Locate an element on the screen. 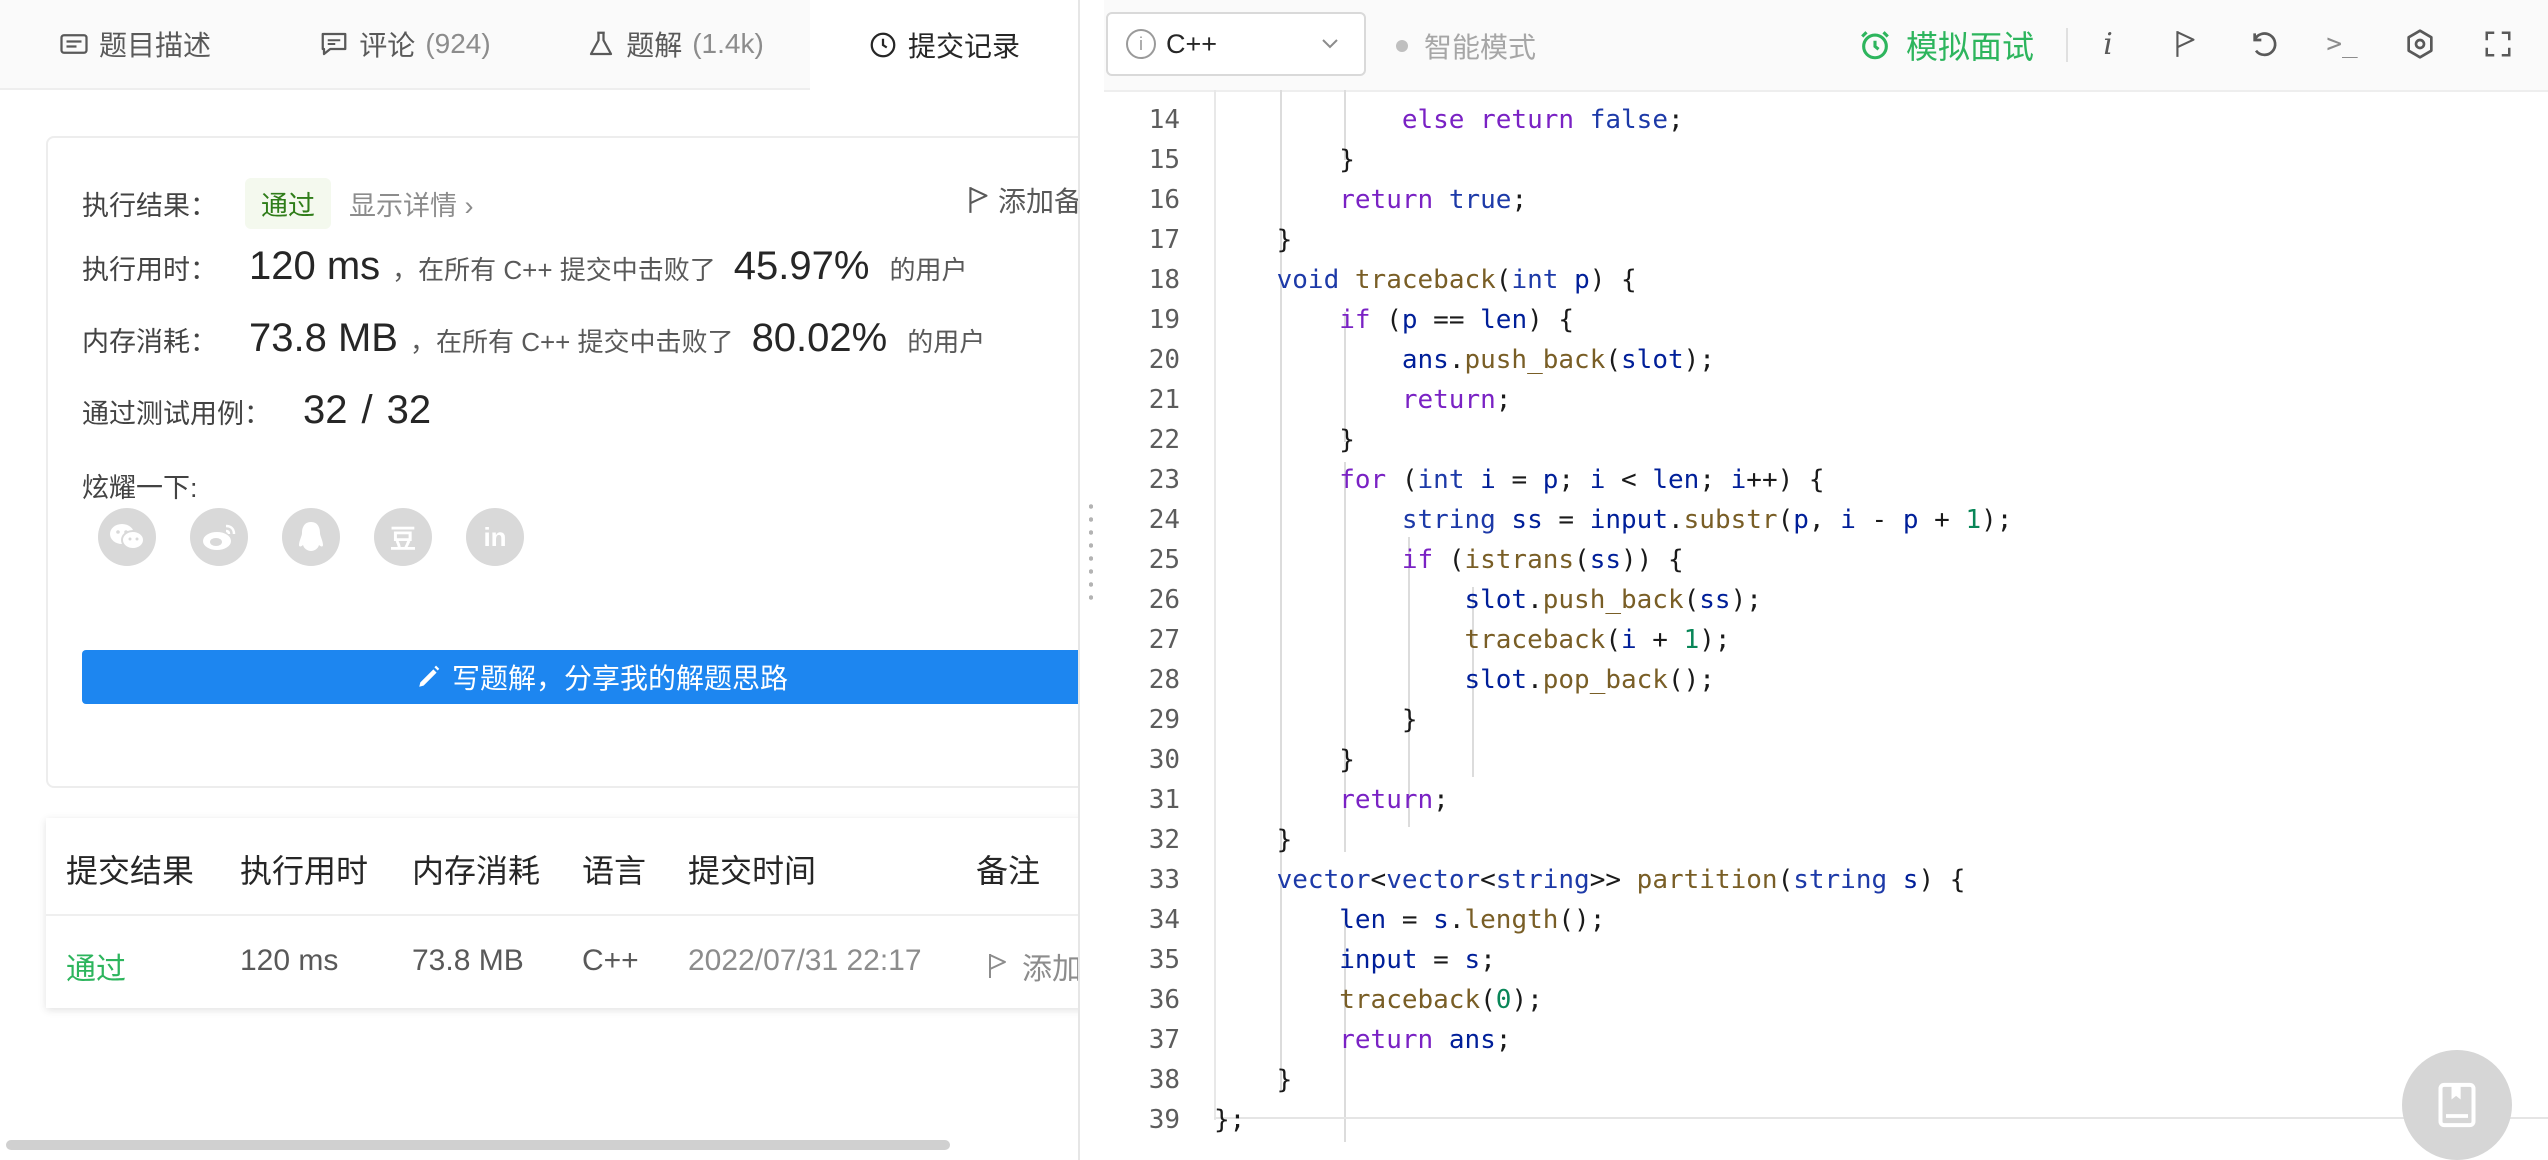 This screenshot has width=2548, height=1160. info-button: i is located at coordinates (2108, 44).